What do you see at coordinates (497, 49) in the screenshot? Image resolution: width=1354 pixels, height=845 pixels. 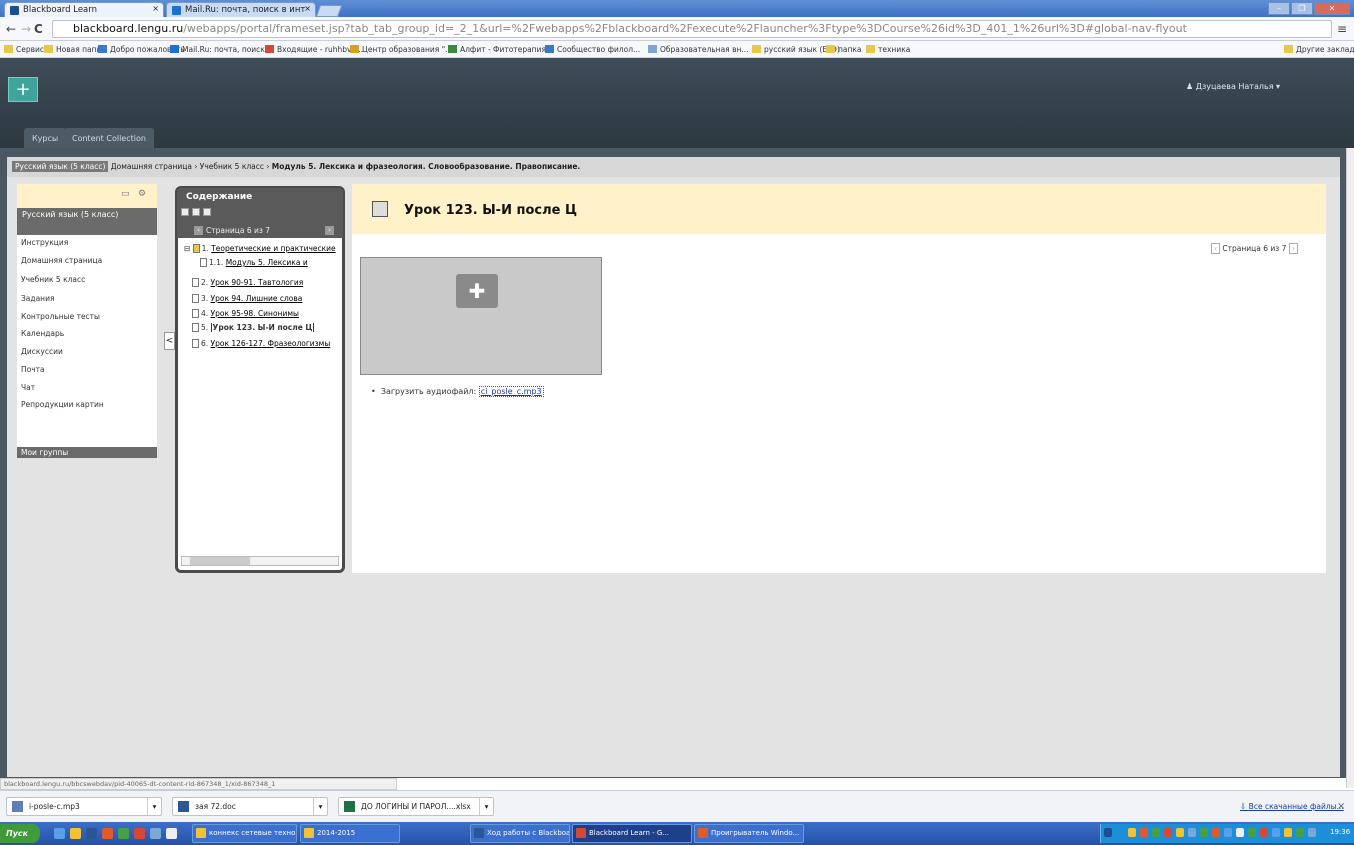 I see `bookmark-item: Алфит - Фитотерапия` at bounding box center [497, 49].